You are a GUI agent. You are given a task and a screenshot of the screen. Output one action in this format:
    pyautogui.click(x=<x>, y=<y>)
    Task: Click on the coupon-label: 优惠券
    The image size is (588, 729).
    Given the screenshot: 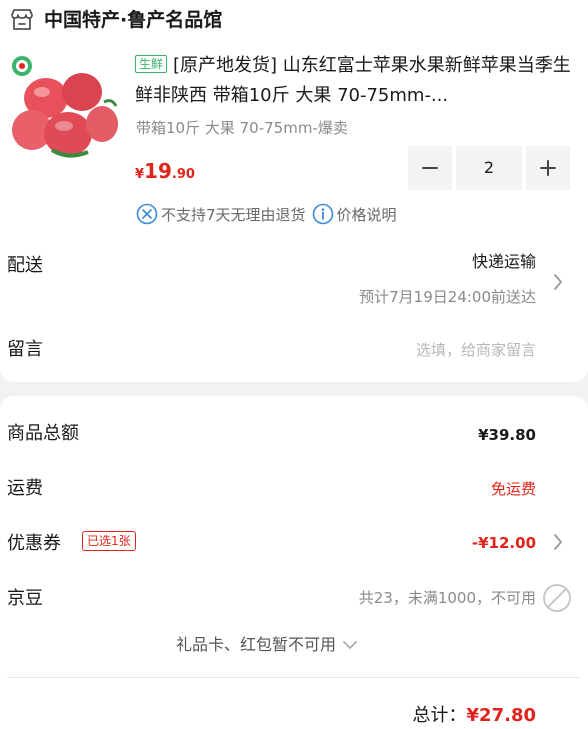 What is the action you would take?
    pyautogui.click(x=34, y=543)
    